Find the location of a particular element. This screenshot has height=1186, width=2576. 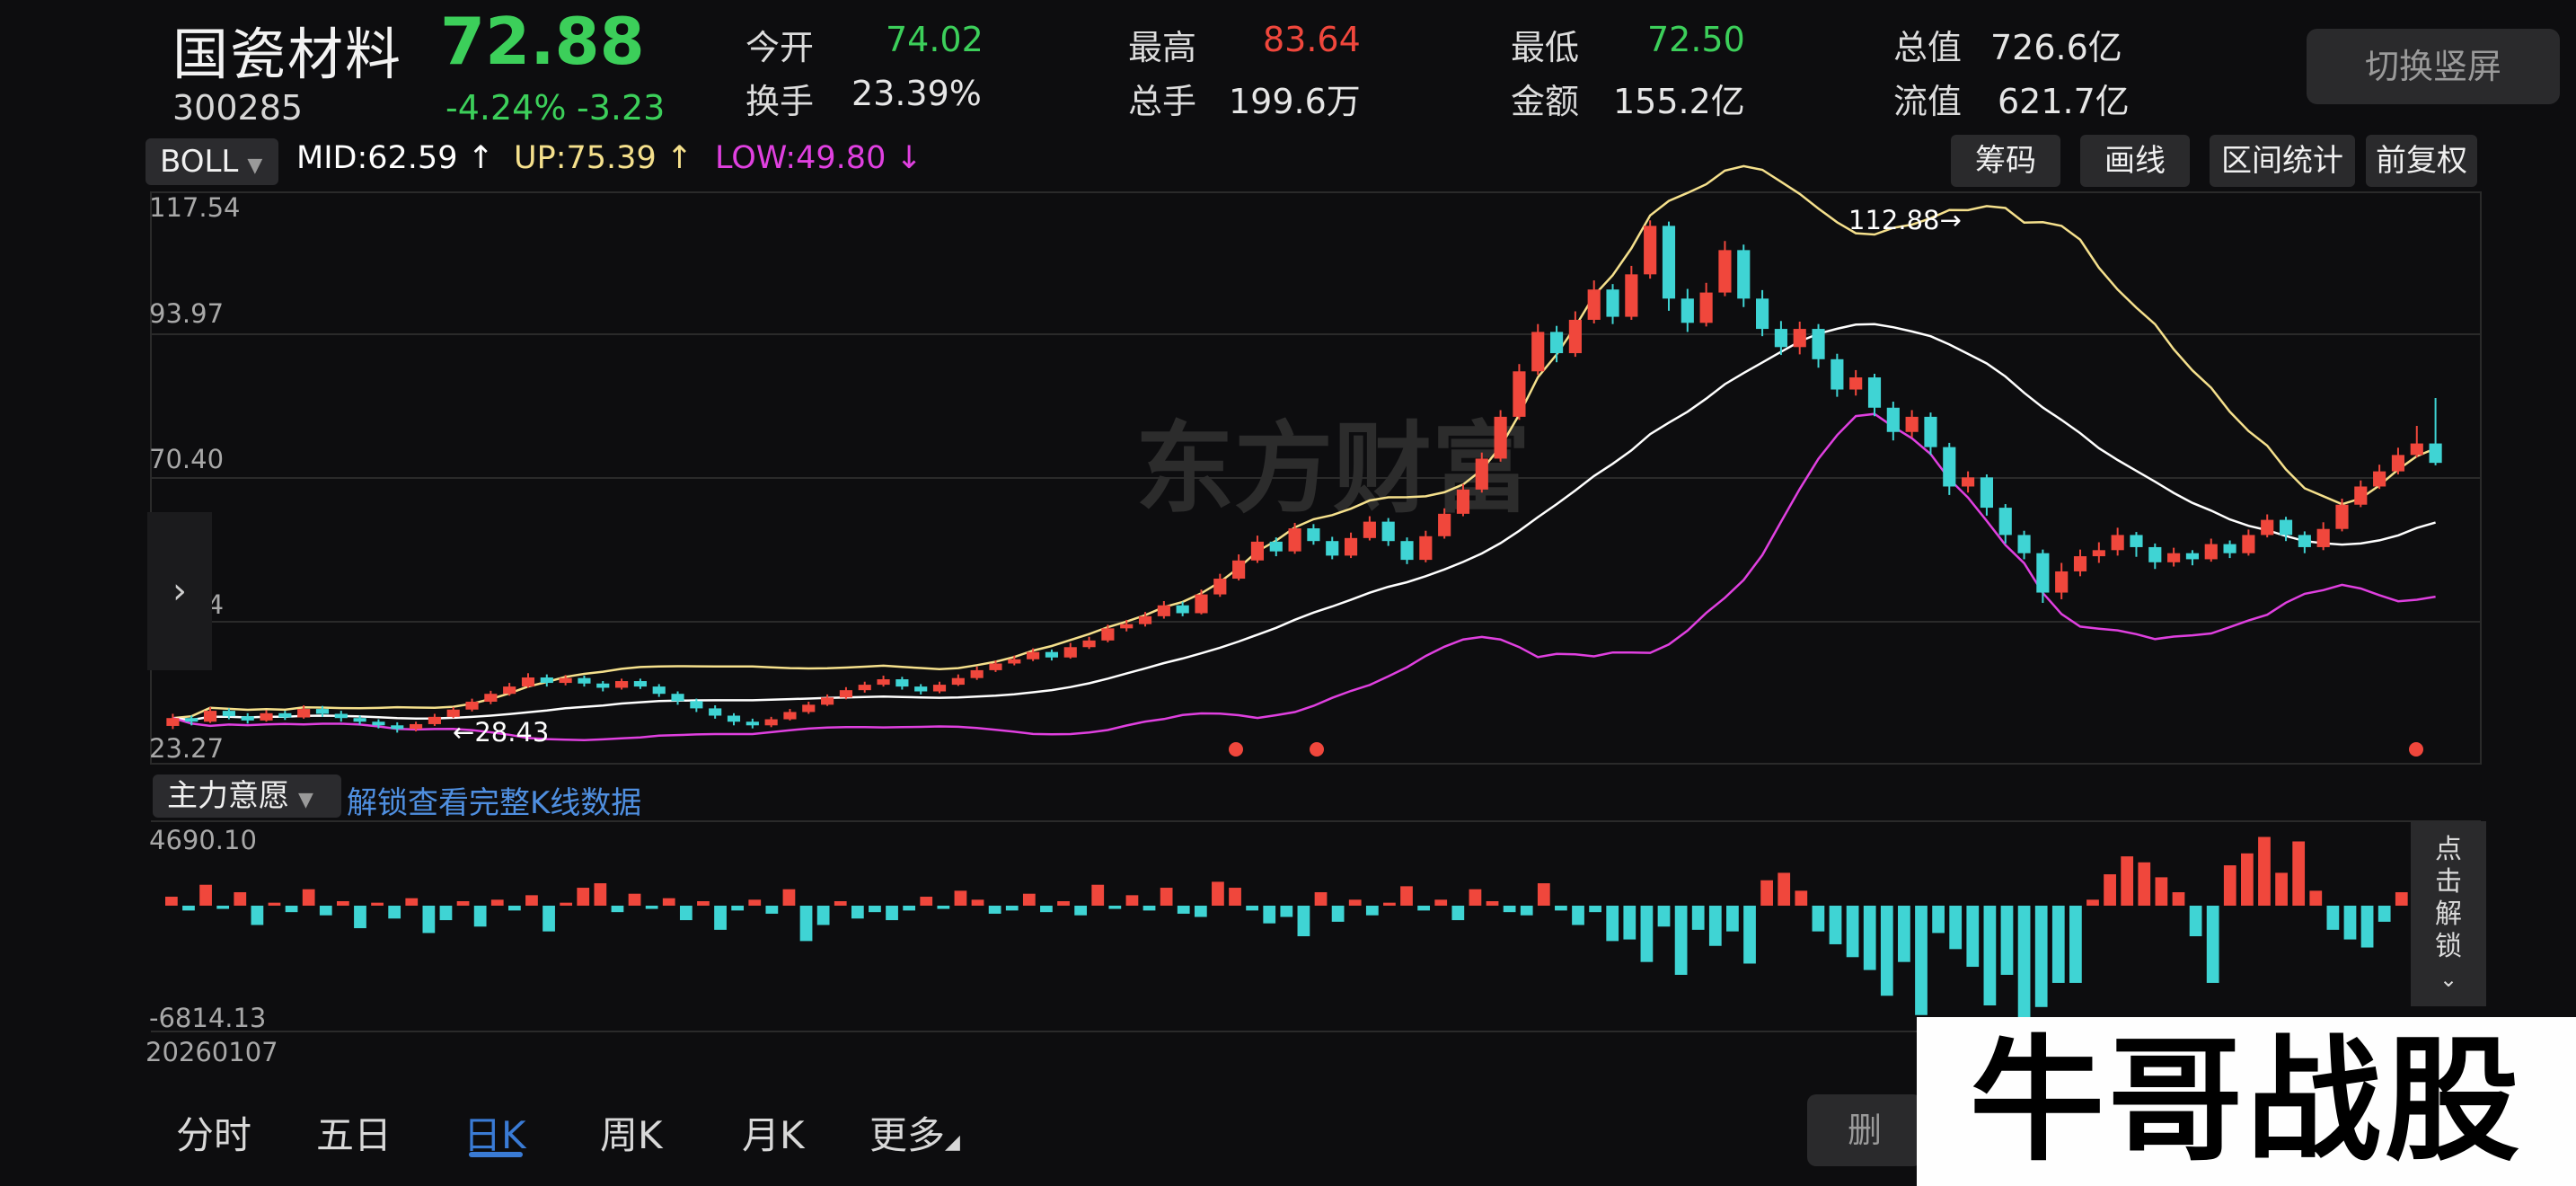

tab-intraday: 分时 is located at coordinates (213, 1132).